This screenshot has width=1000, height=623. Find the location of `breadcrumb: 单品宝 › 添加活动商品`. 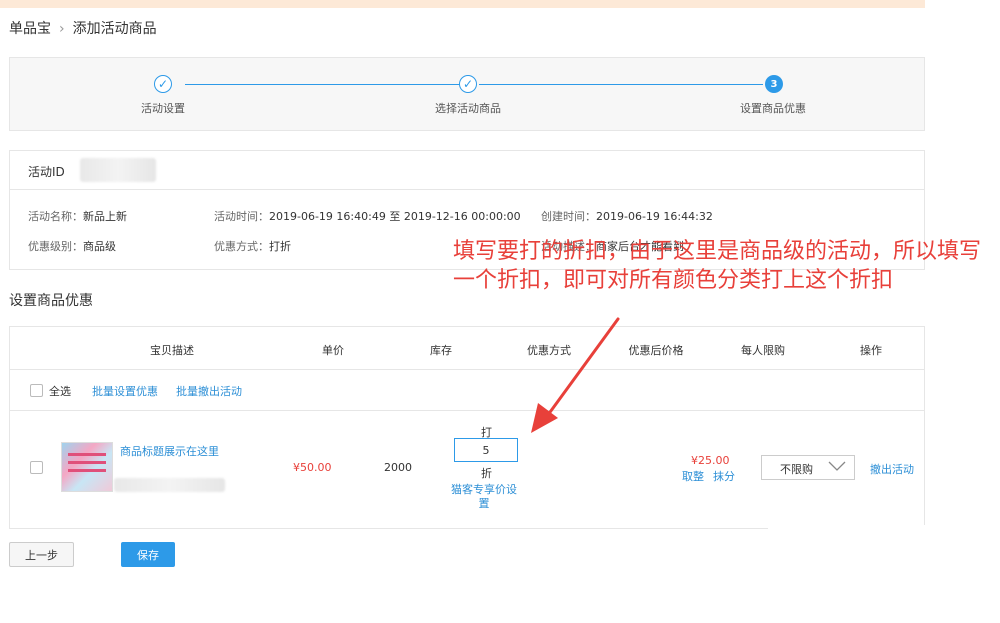

breadcrumb: 单品宝 › 添加活动商品 is located at coordinates (83, 28).